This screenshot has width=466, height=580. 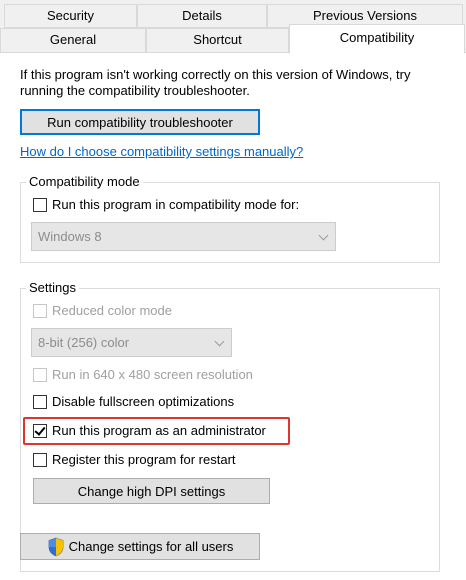 I want to click on res640-label: Run in 640 x 480 screen resolution, so click(x=152, y=374).